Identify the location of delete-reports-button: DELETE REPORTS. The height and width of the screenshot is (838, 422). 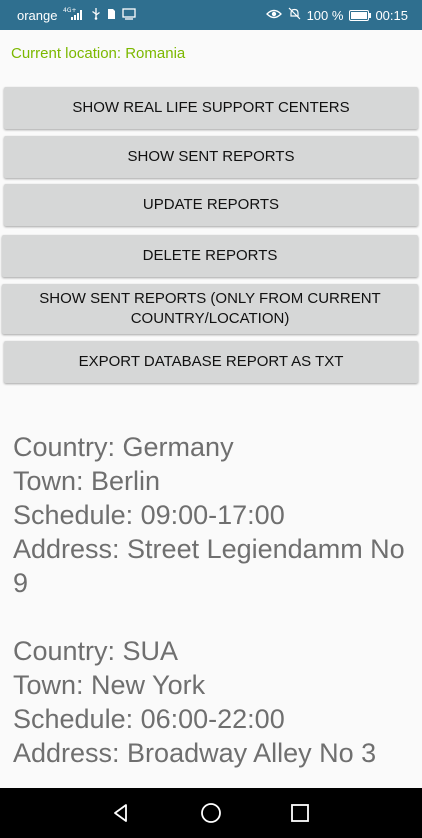
(210, 256).